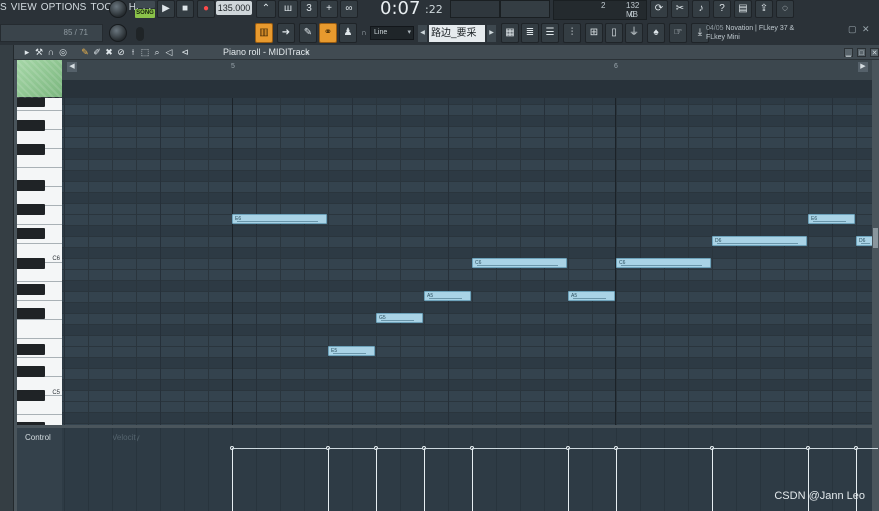 This screenshot has height=511, width=879. I want to click on pattern-selector, so click(525, 9).